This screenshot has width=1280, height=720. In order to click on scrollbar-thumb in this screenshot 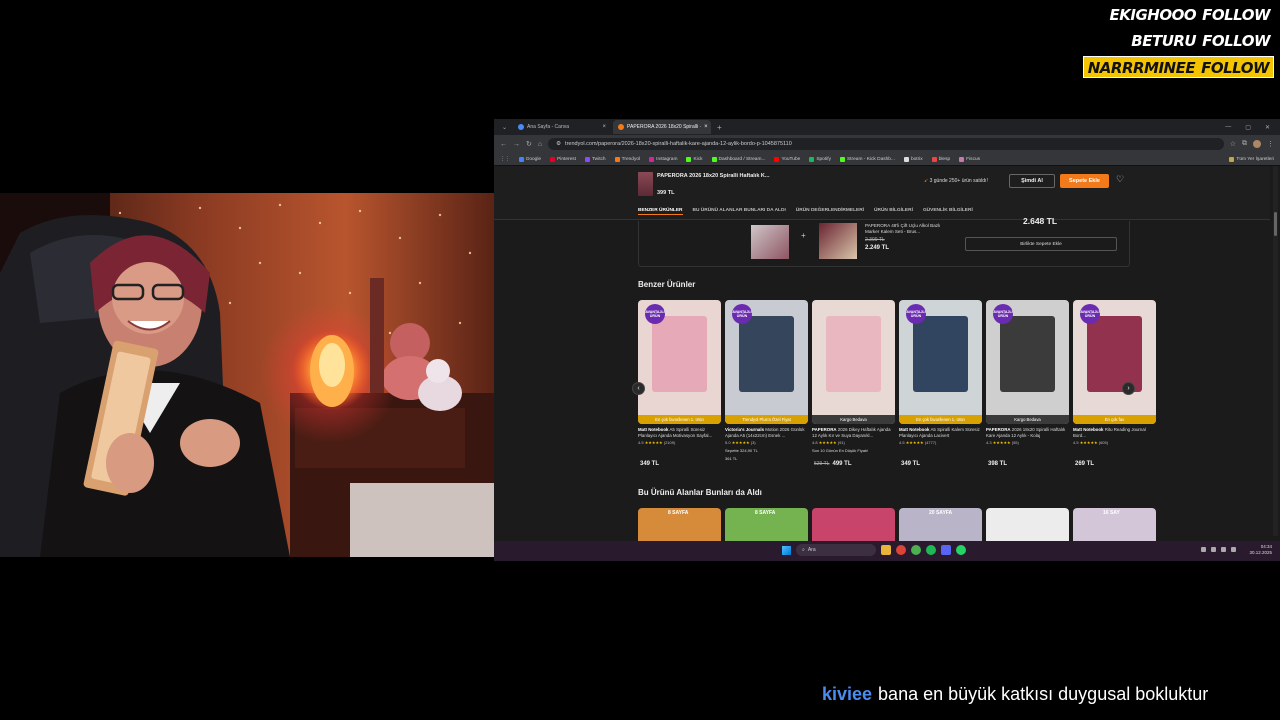, I will do `click(1275, 224)`.